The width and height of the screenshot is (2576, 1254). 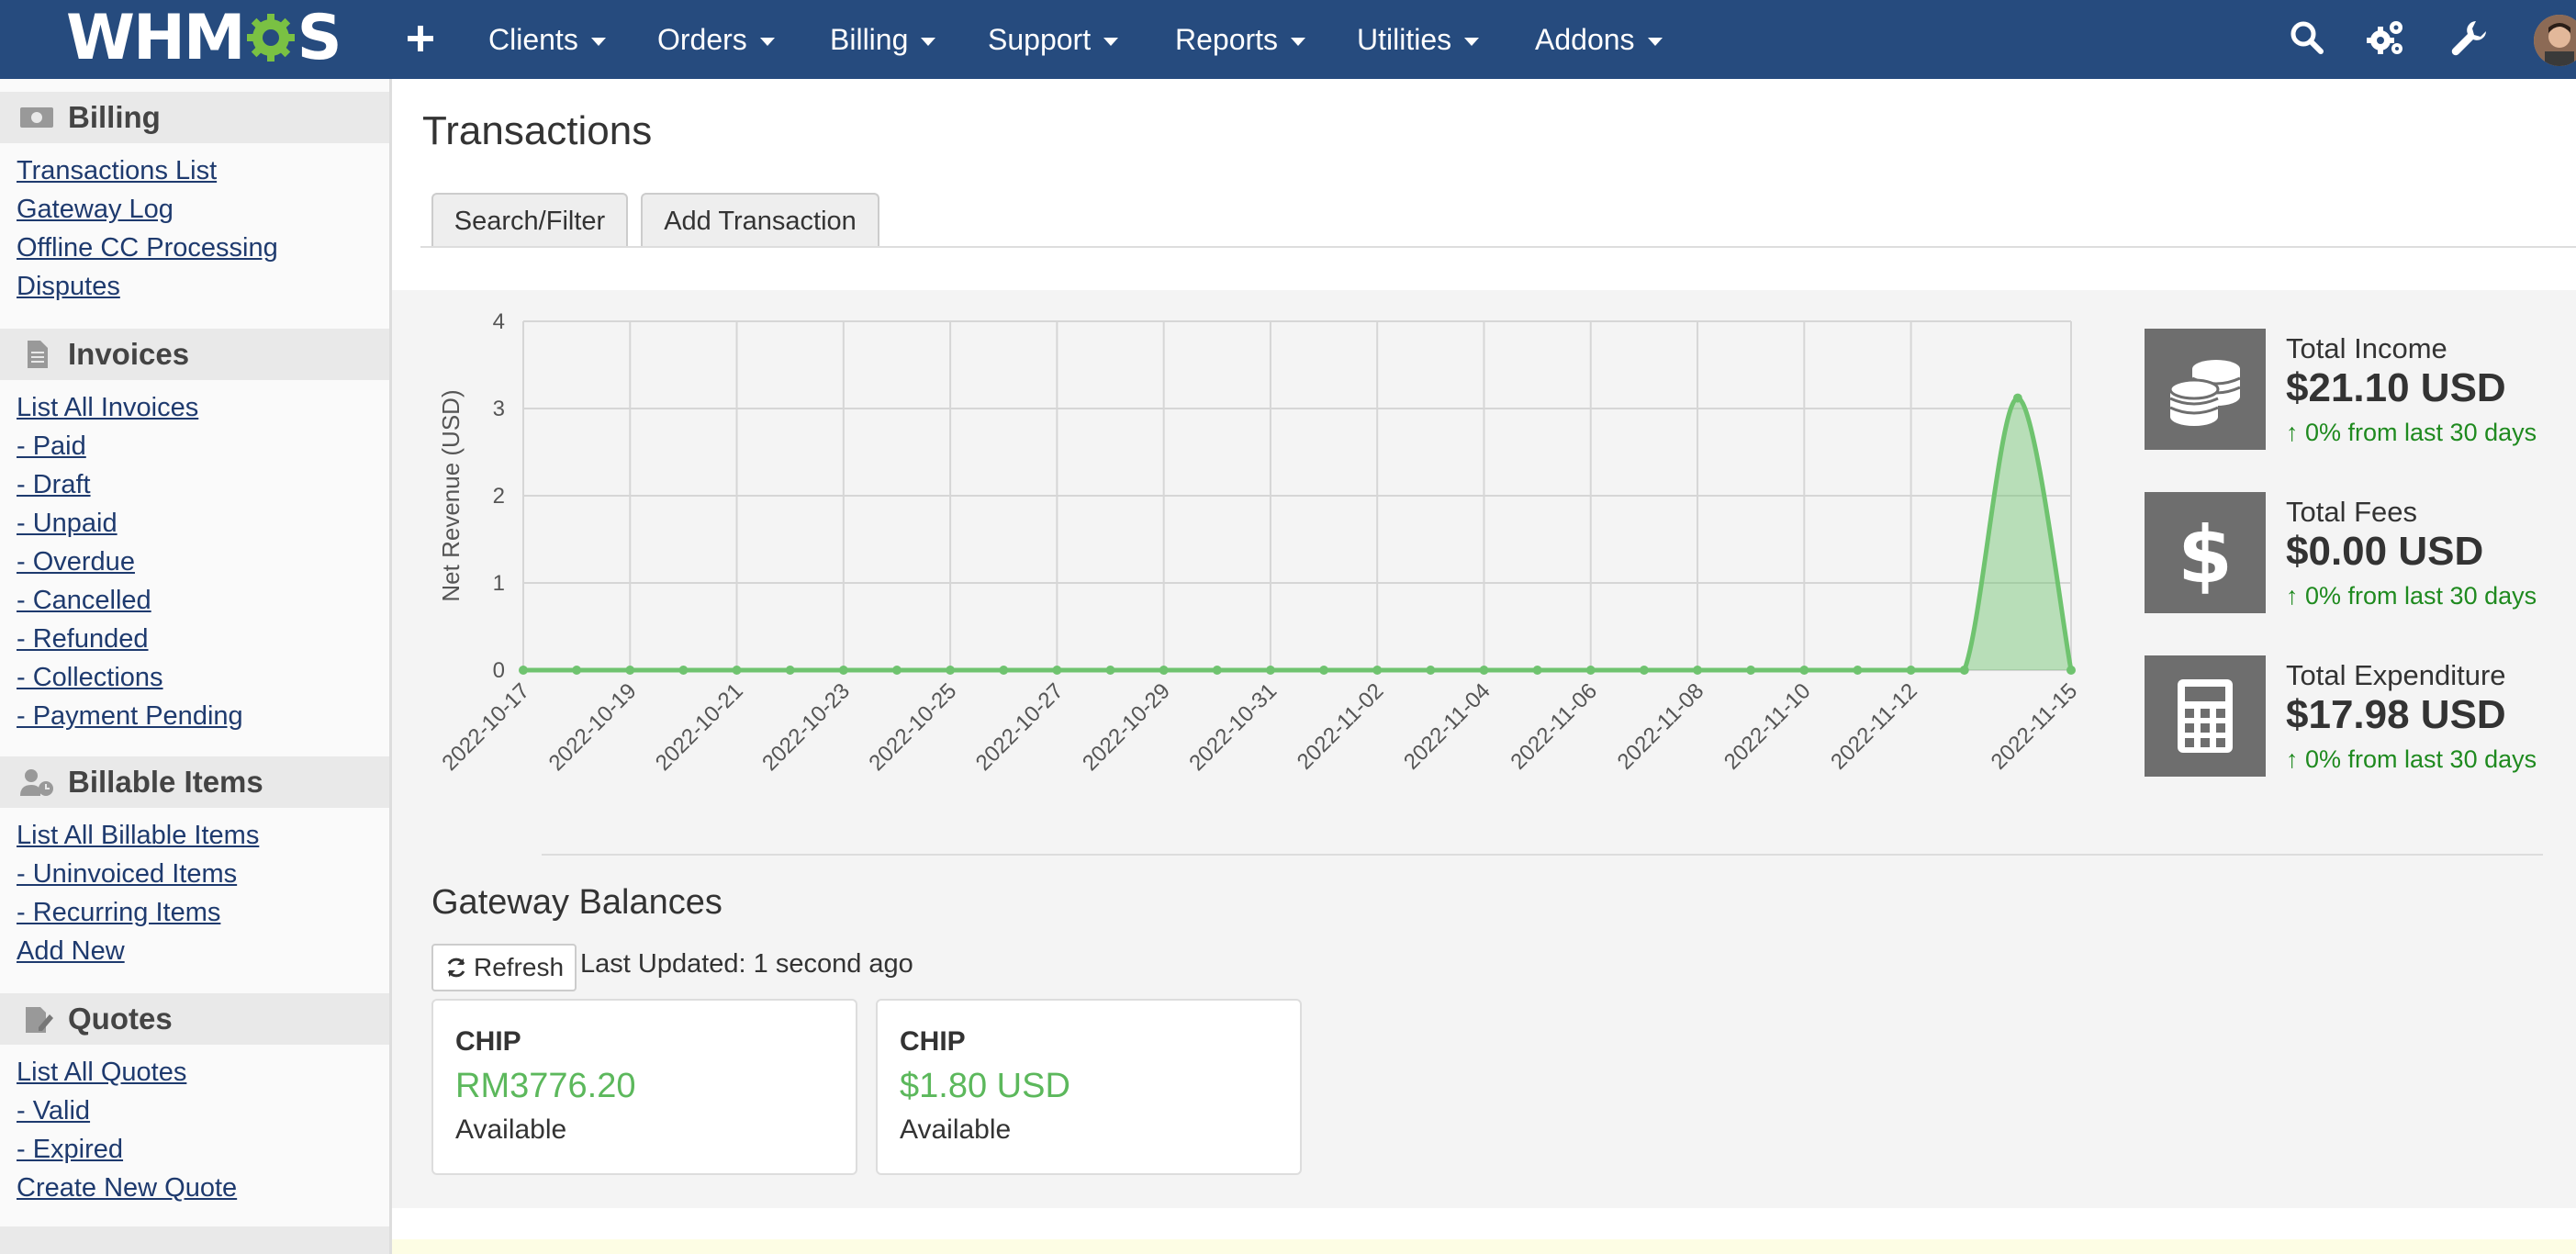 I want to click on gateway-status: Available, so click(x=956, y=1129).